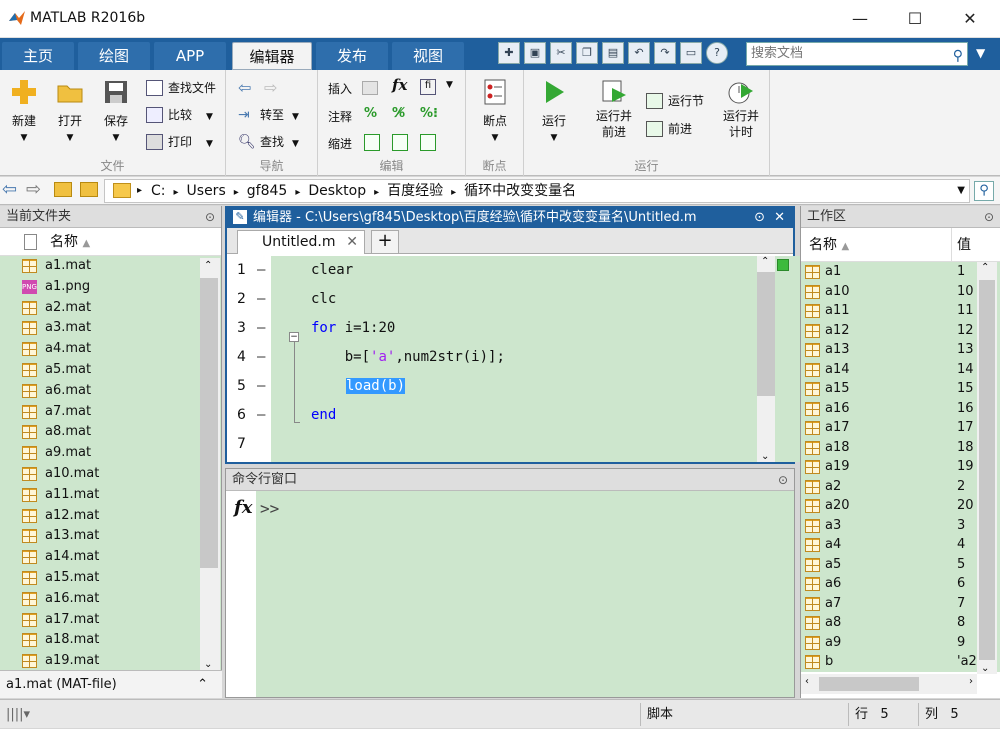 The image size is (1000, 729). What do you see at coordinates (987, 468) in the screenshot?
I see `workspace-scrollbar: ⌃ ⌄` at bounding box center [987, 468].